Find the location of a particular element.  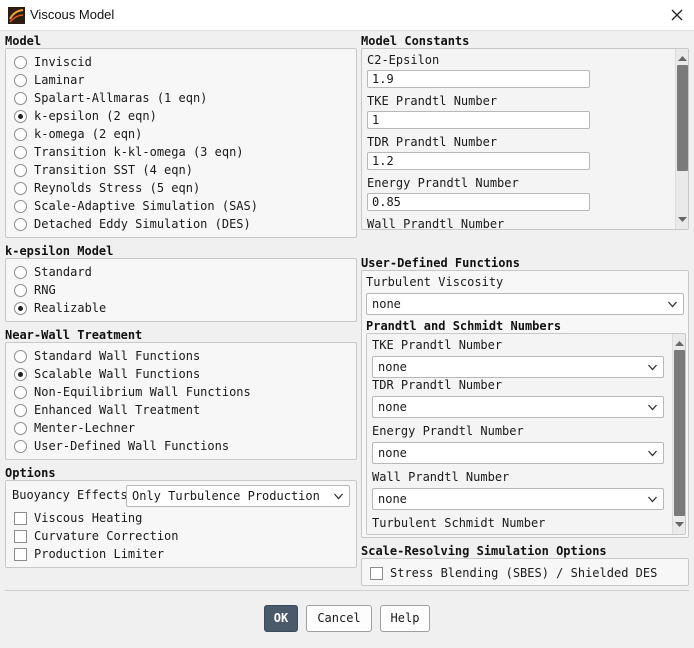

prandtl-scroll-thumb is located at coordinates (679, 433).